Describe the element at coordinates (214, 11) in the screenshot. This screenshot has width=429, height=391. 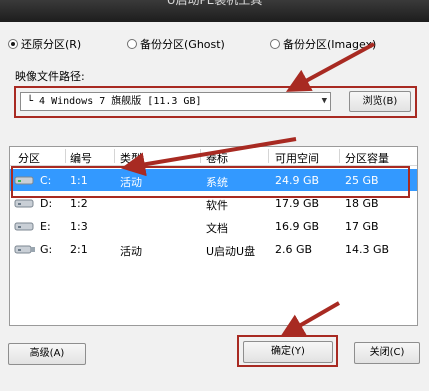
I see `title-bar: U启动PE装机工具` at that location.